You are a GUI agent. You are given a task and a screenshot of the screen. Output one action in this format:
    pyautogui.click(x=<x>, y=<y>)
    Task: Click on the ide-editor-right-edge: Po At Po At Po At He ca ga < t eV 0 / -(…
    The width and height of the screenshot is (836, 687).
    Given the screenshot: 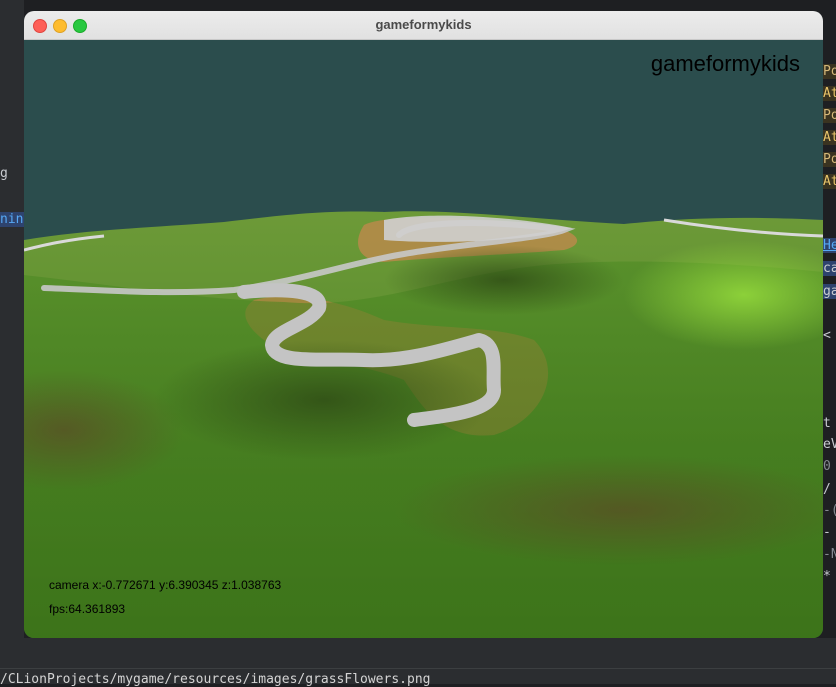 What is the action you would take?
    pyautogui.click(x=829, y=342)
    